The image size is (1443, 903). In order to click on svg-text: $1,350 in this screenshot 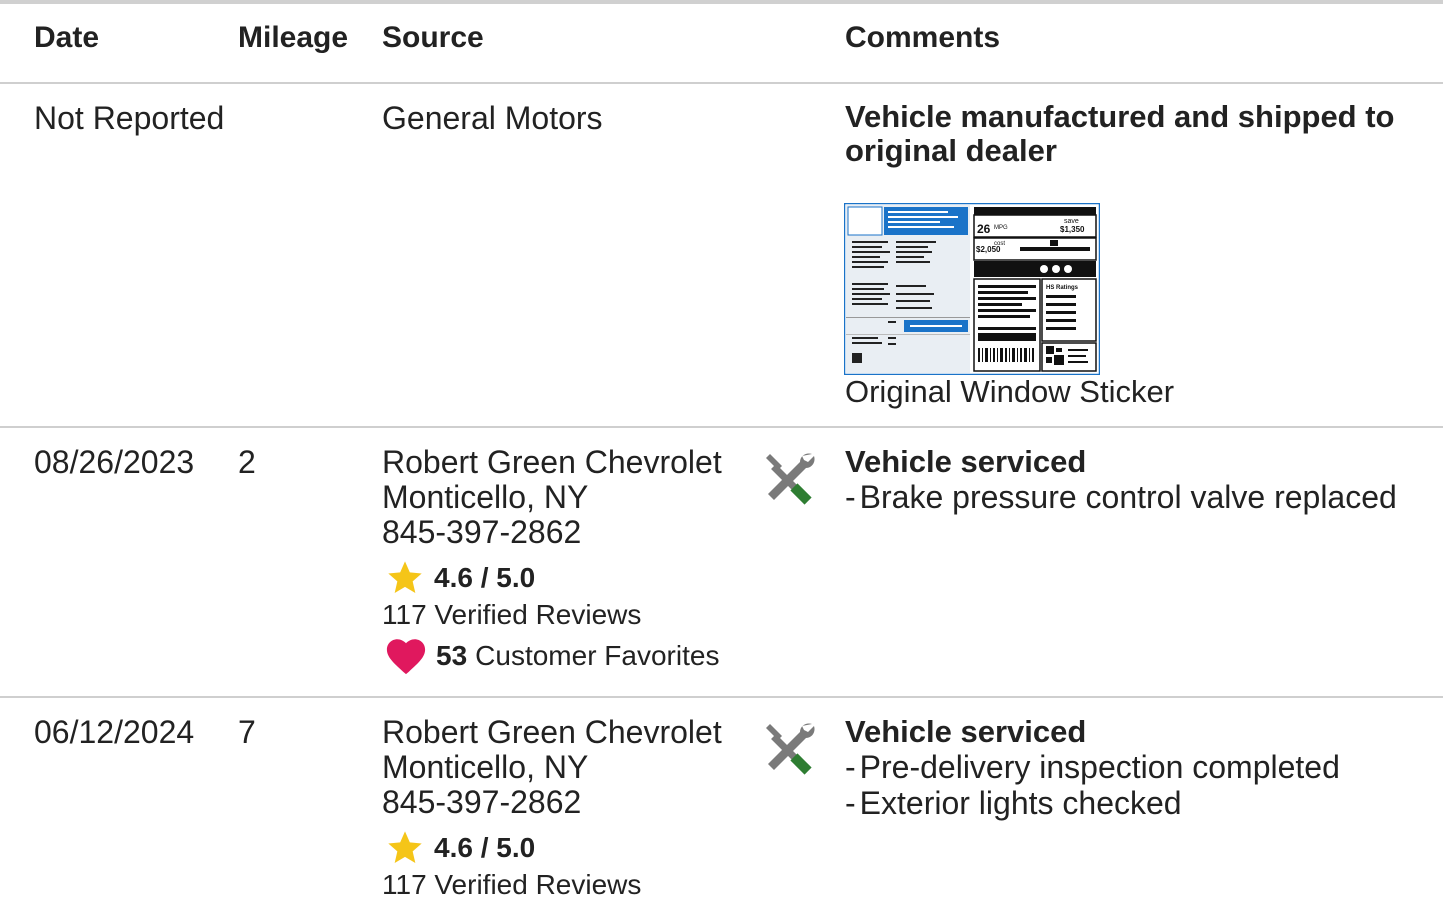, I will do `click(1072, 229)`.